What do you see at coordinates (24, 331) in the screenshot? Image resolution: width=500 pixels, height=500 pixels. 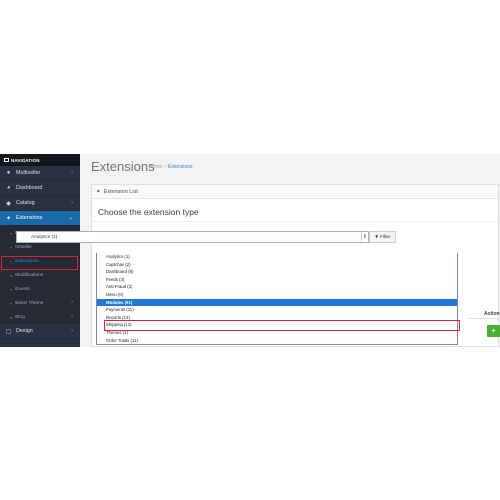 I see `sidebar-item-label: Design` at bounding box center [24, 331].